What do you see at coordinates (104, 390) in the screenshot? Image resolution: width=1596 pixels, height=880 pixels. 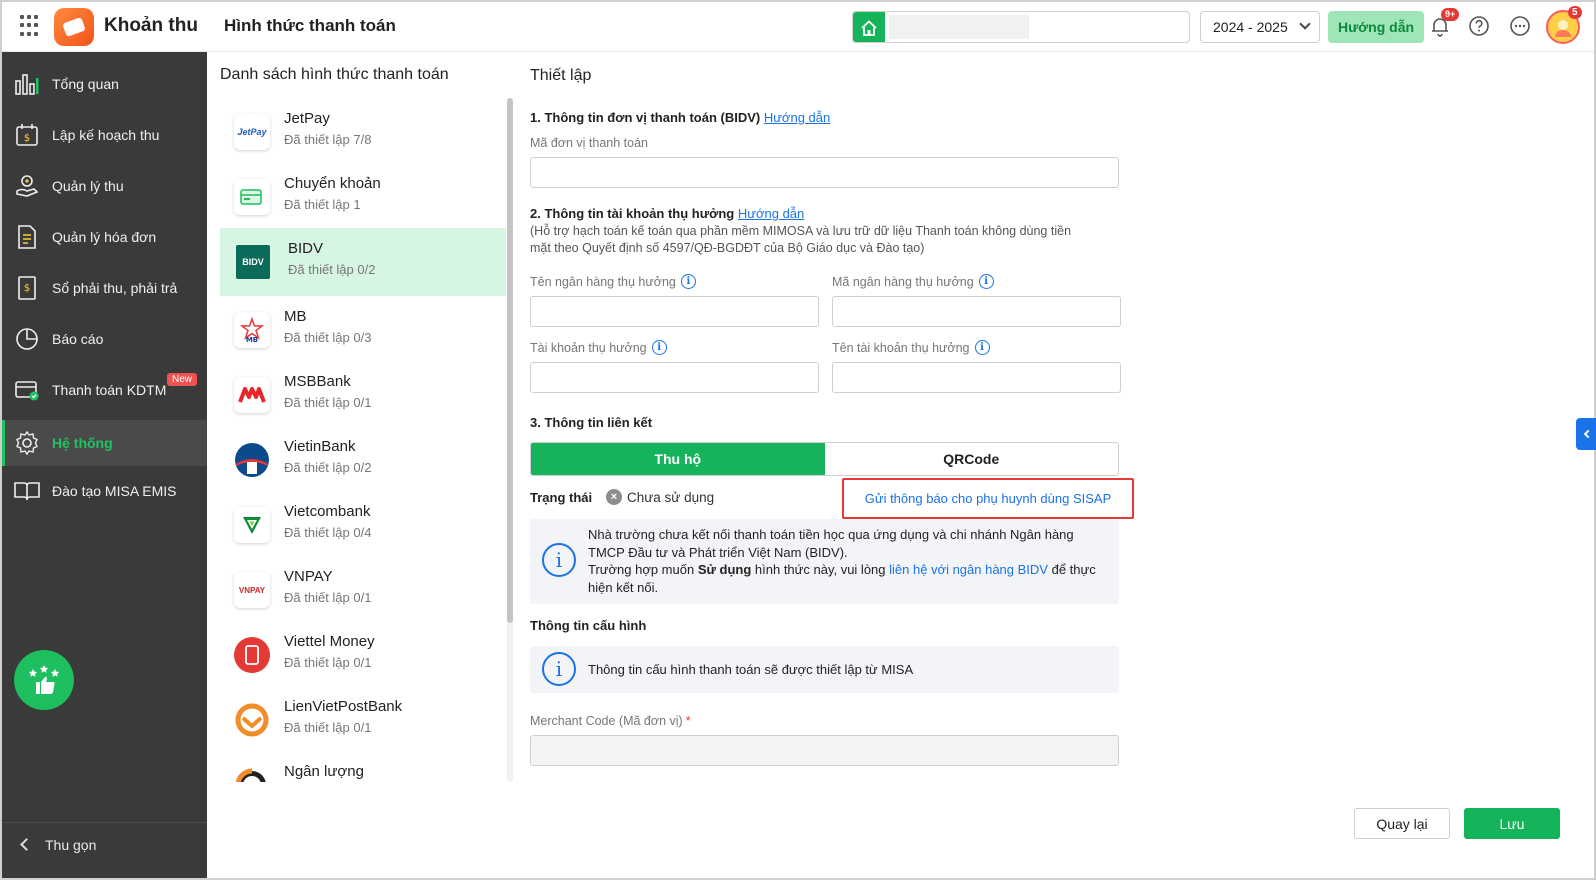 I see `sidebar-item-cashless: Thanh toán KDTM New` at bounding box center [104, 390].